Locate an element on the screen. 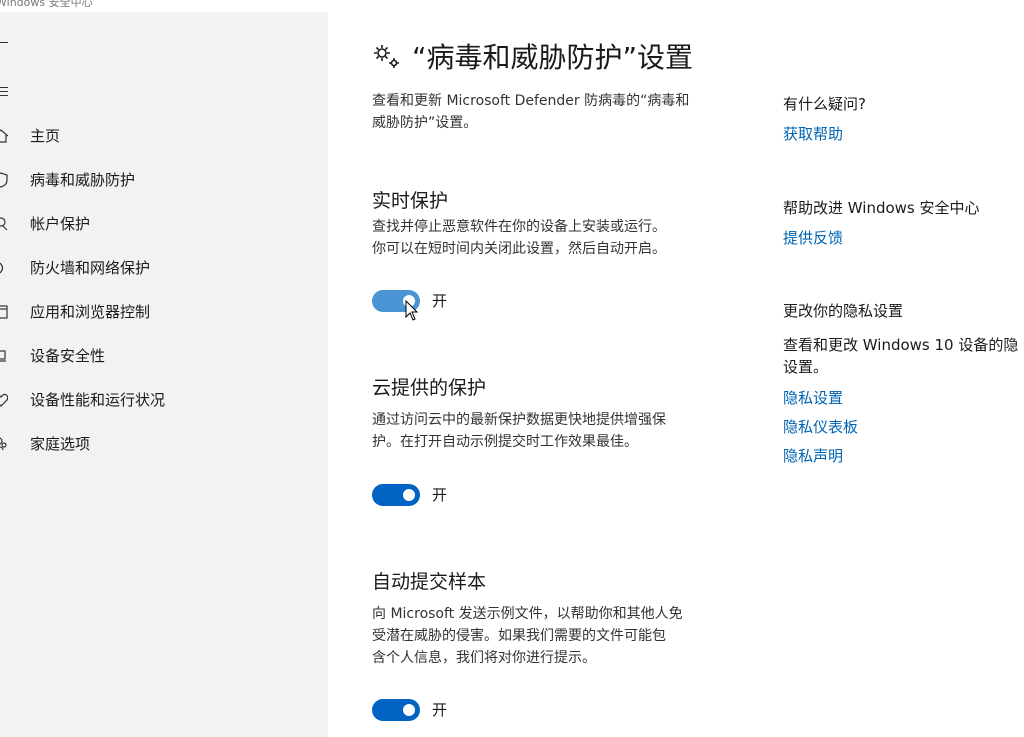  description-line: 含个人信息，我们将对你进行提示。 is located at coordinates (484, 658).